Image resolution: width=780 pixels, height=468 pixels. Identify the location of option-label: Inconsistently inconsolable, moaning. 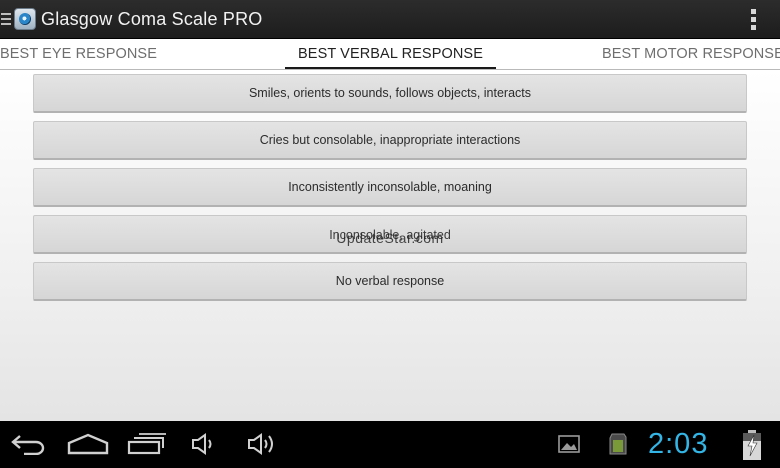
(390, 187).